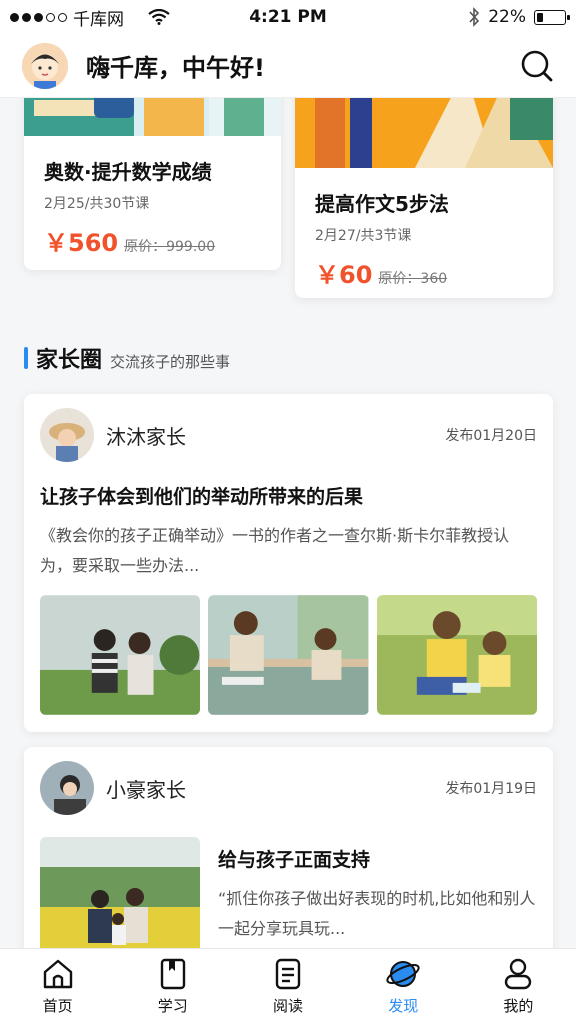  What do you see at coordinates (491, 436) in the screenshot?
I see `post-date: 发布01月20日` at bounding box center [491, 436].